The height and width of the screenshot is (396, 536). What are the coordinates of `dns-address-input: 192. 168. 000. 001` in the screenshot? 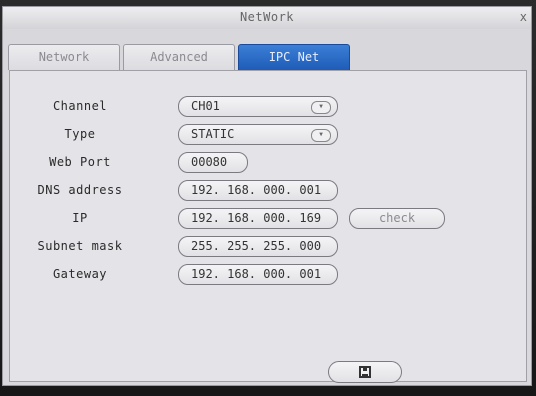 It's located at (258, 190).